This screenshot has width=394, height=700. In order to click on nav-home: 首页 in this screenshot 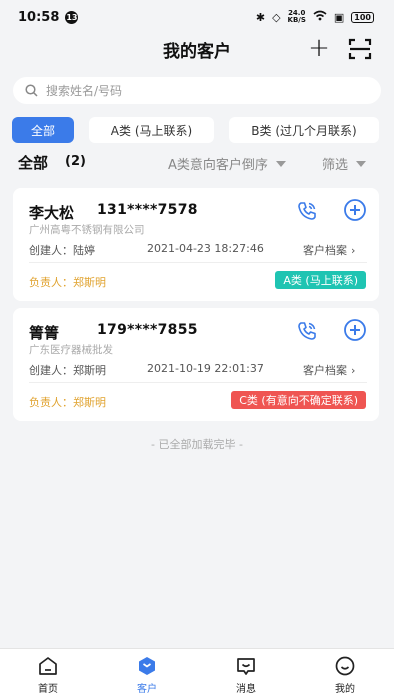, I will do `click(48, 675)`.